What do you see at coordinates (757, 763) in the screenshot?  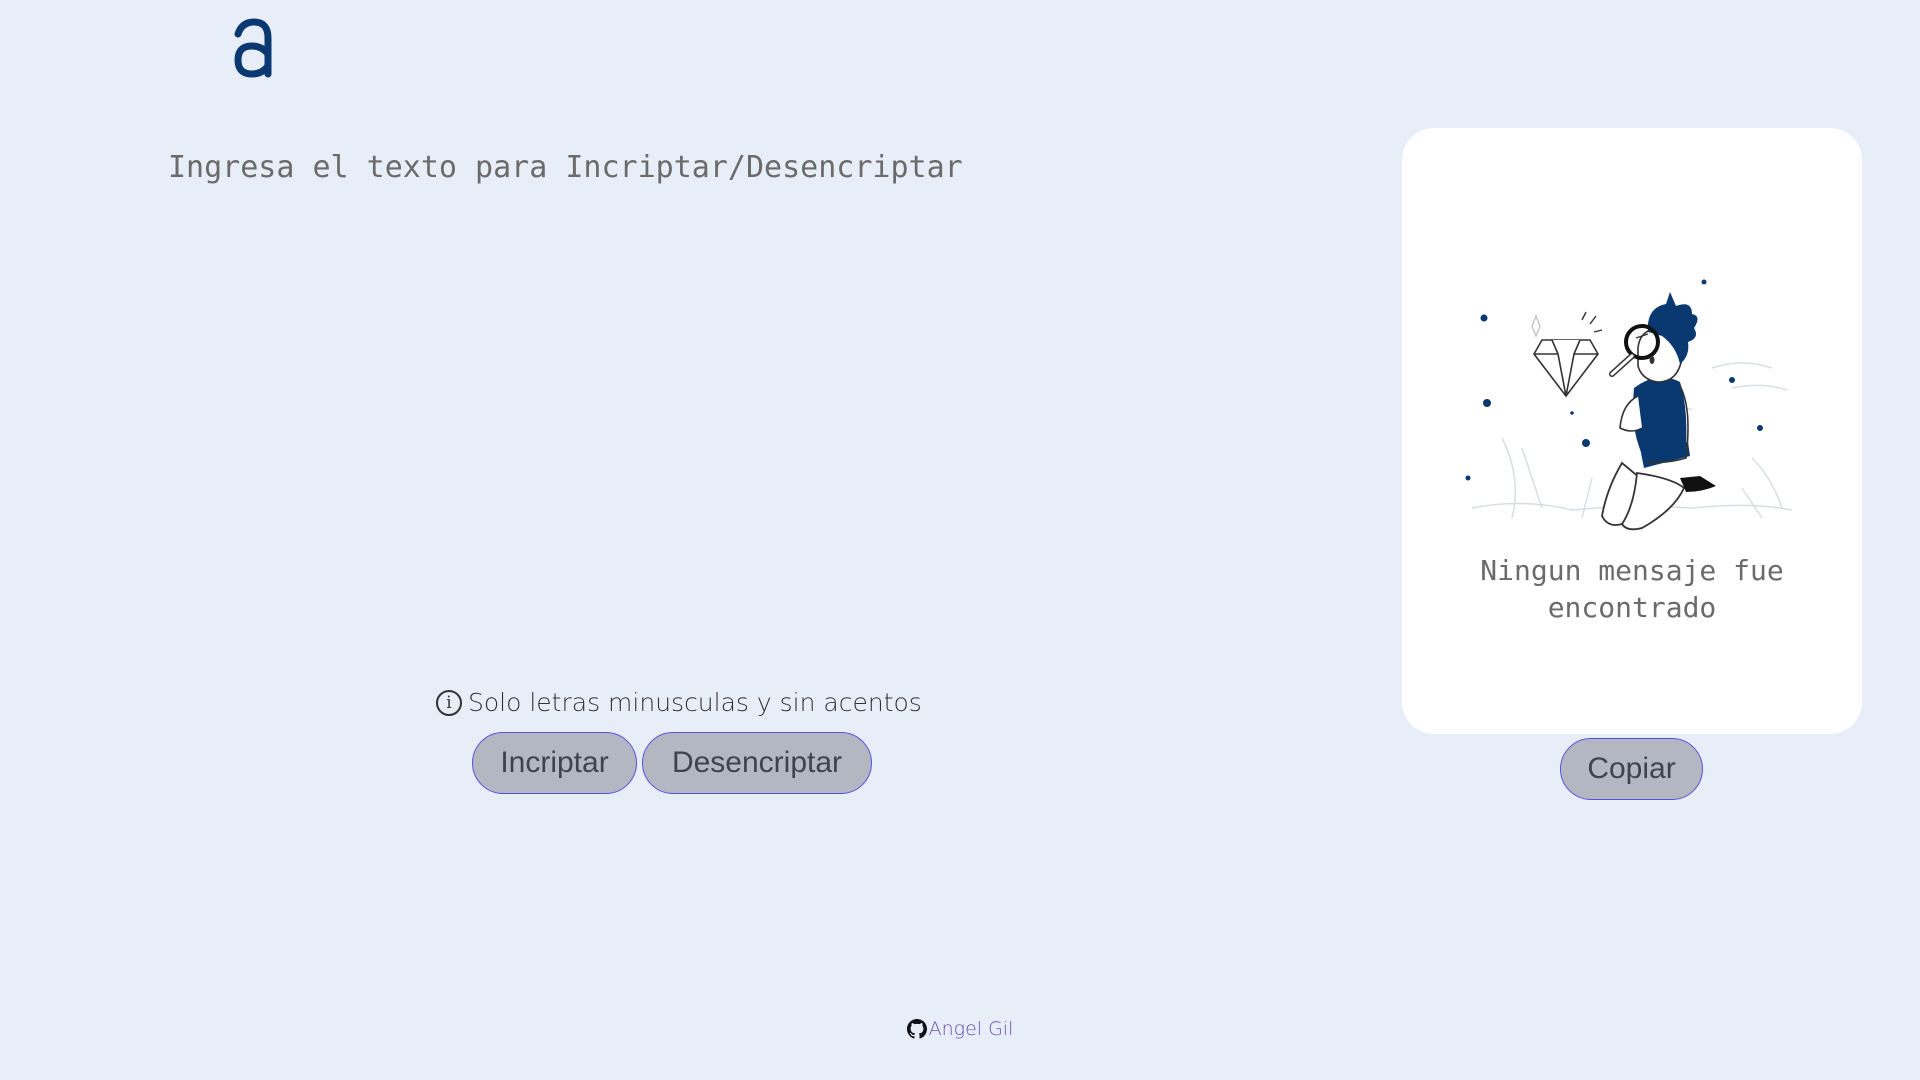 I see `decrypt-button: Desencriptar` at bounding box center [757, 763].